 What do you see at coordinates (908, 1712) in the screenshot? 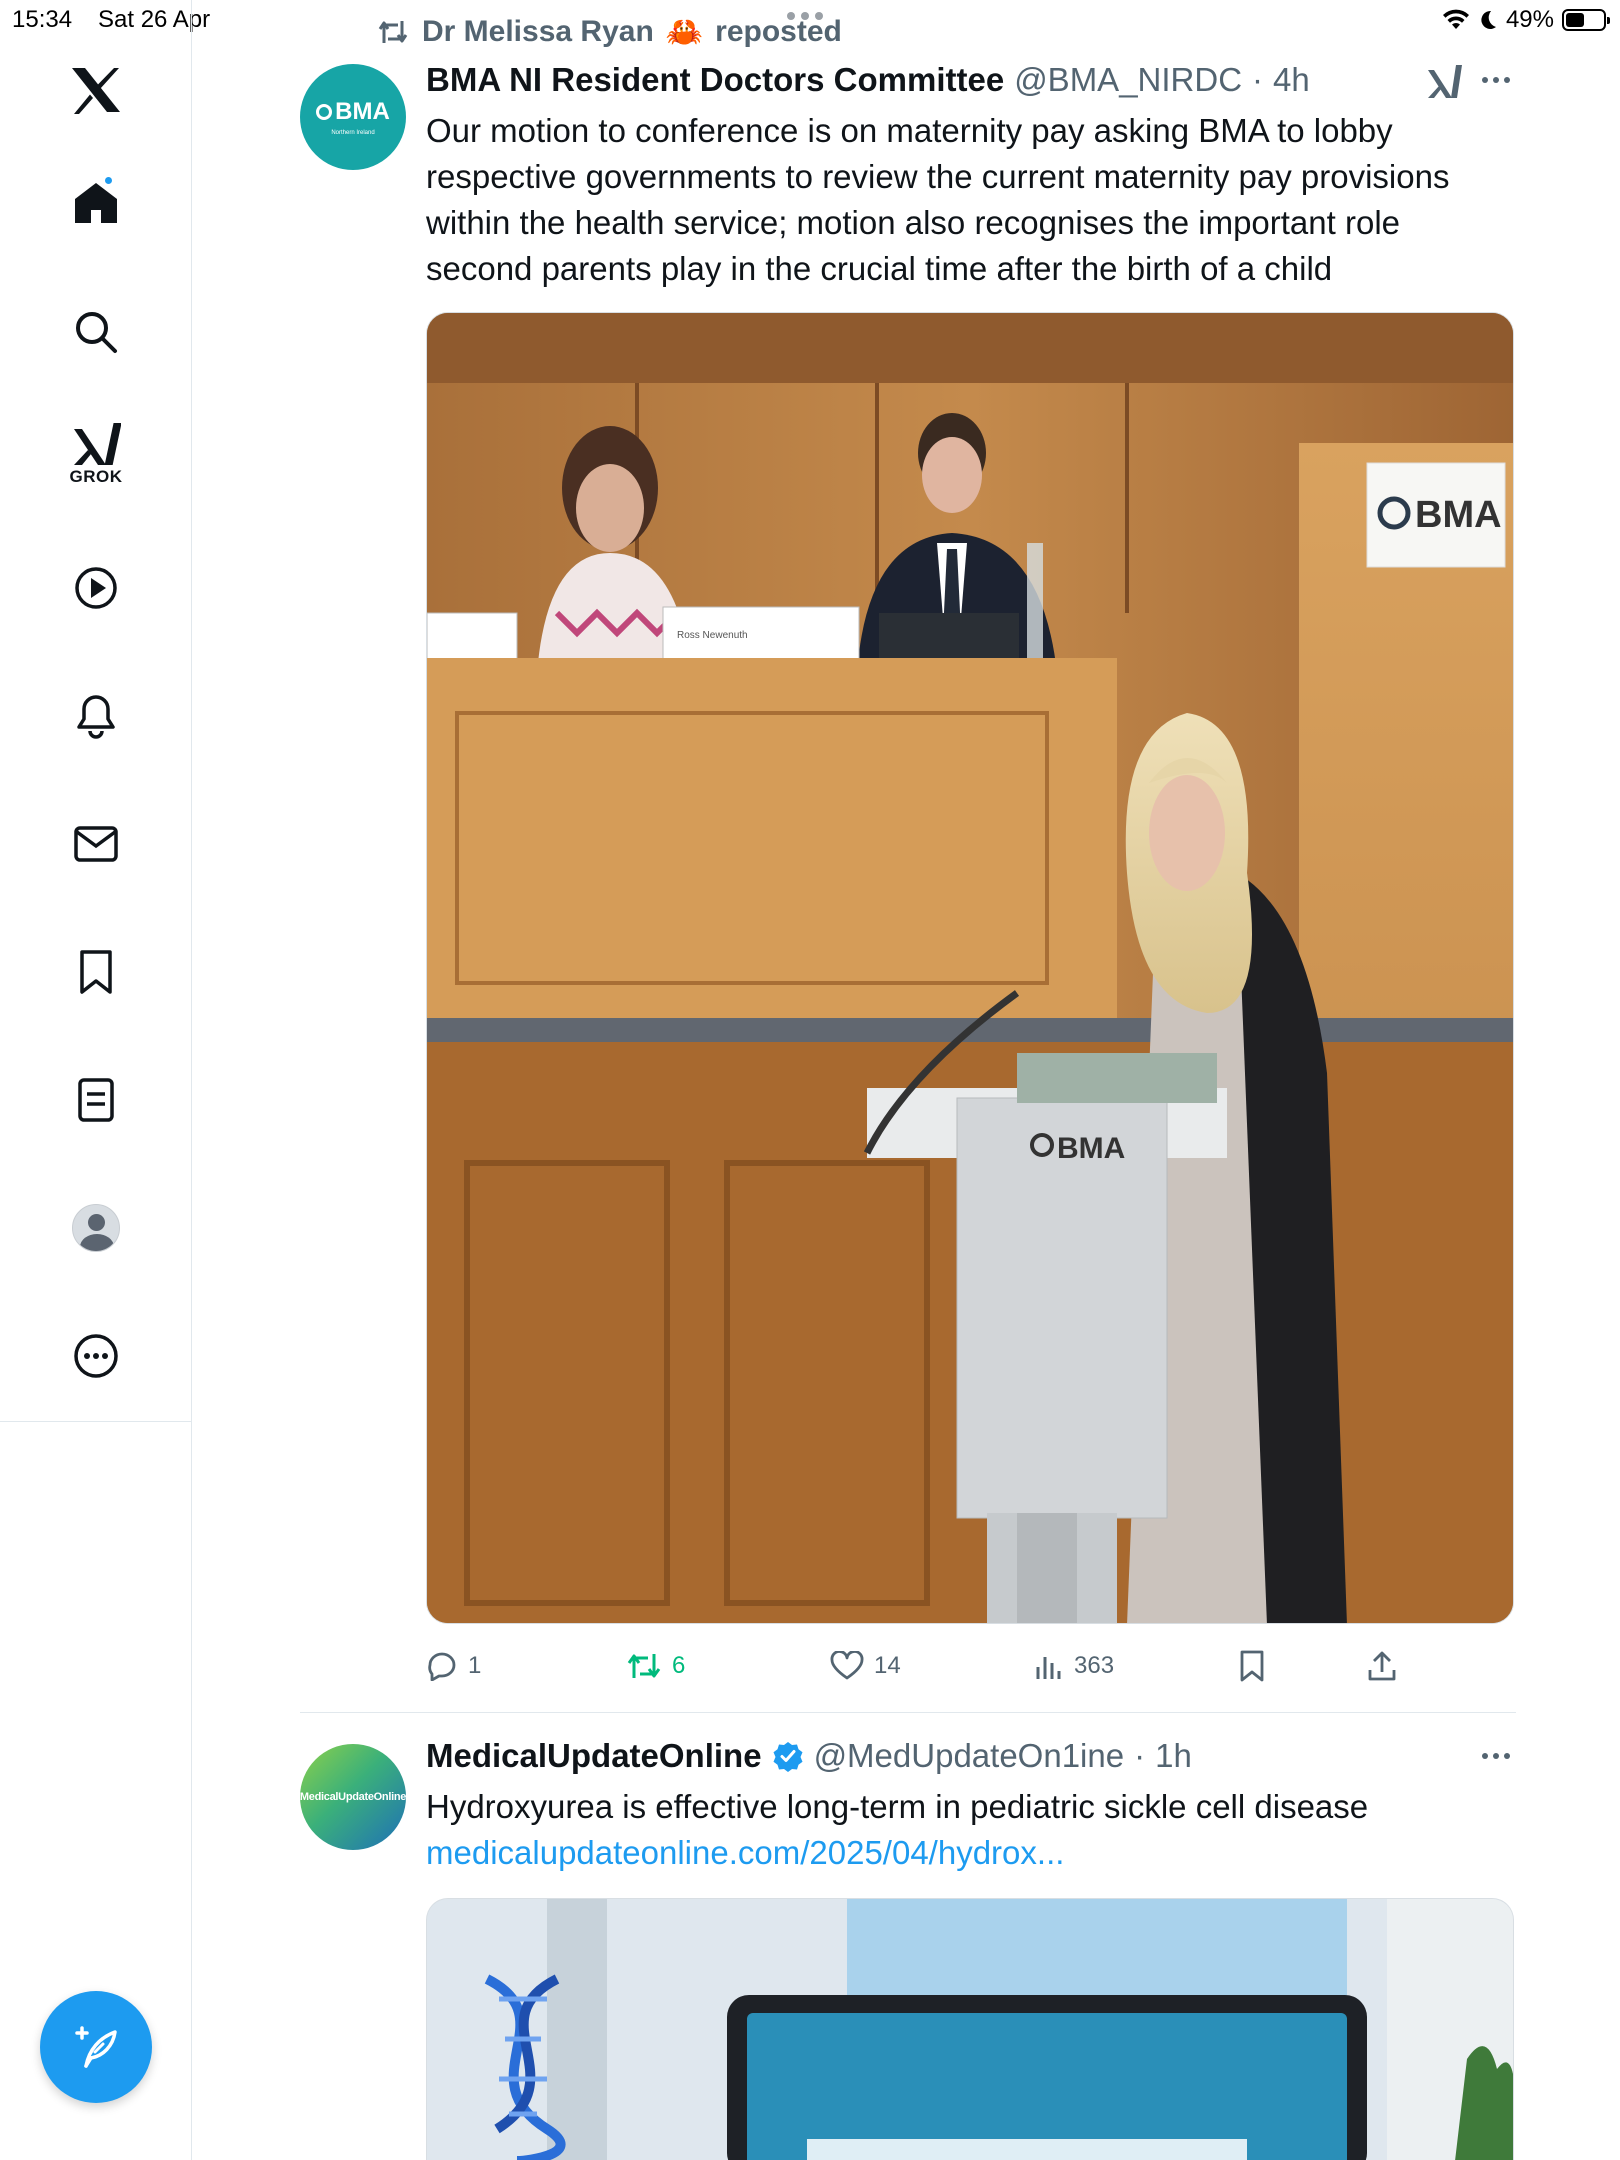
I see `tweet-divider` at bounding box center [908, 1712].